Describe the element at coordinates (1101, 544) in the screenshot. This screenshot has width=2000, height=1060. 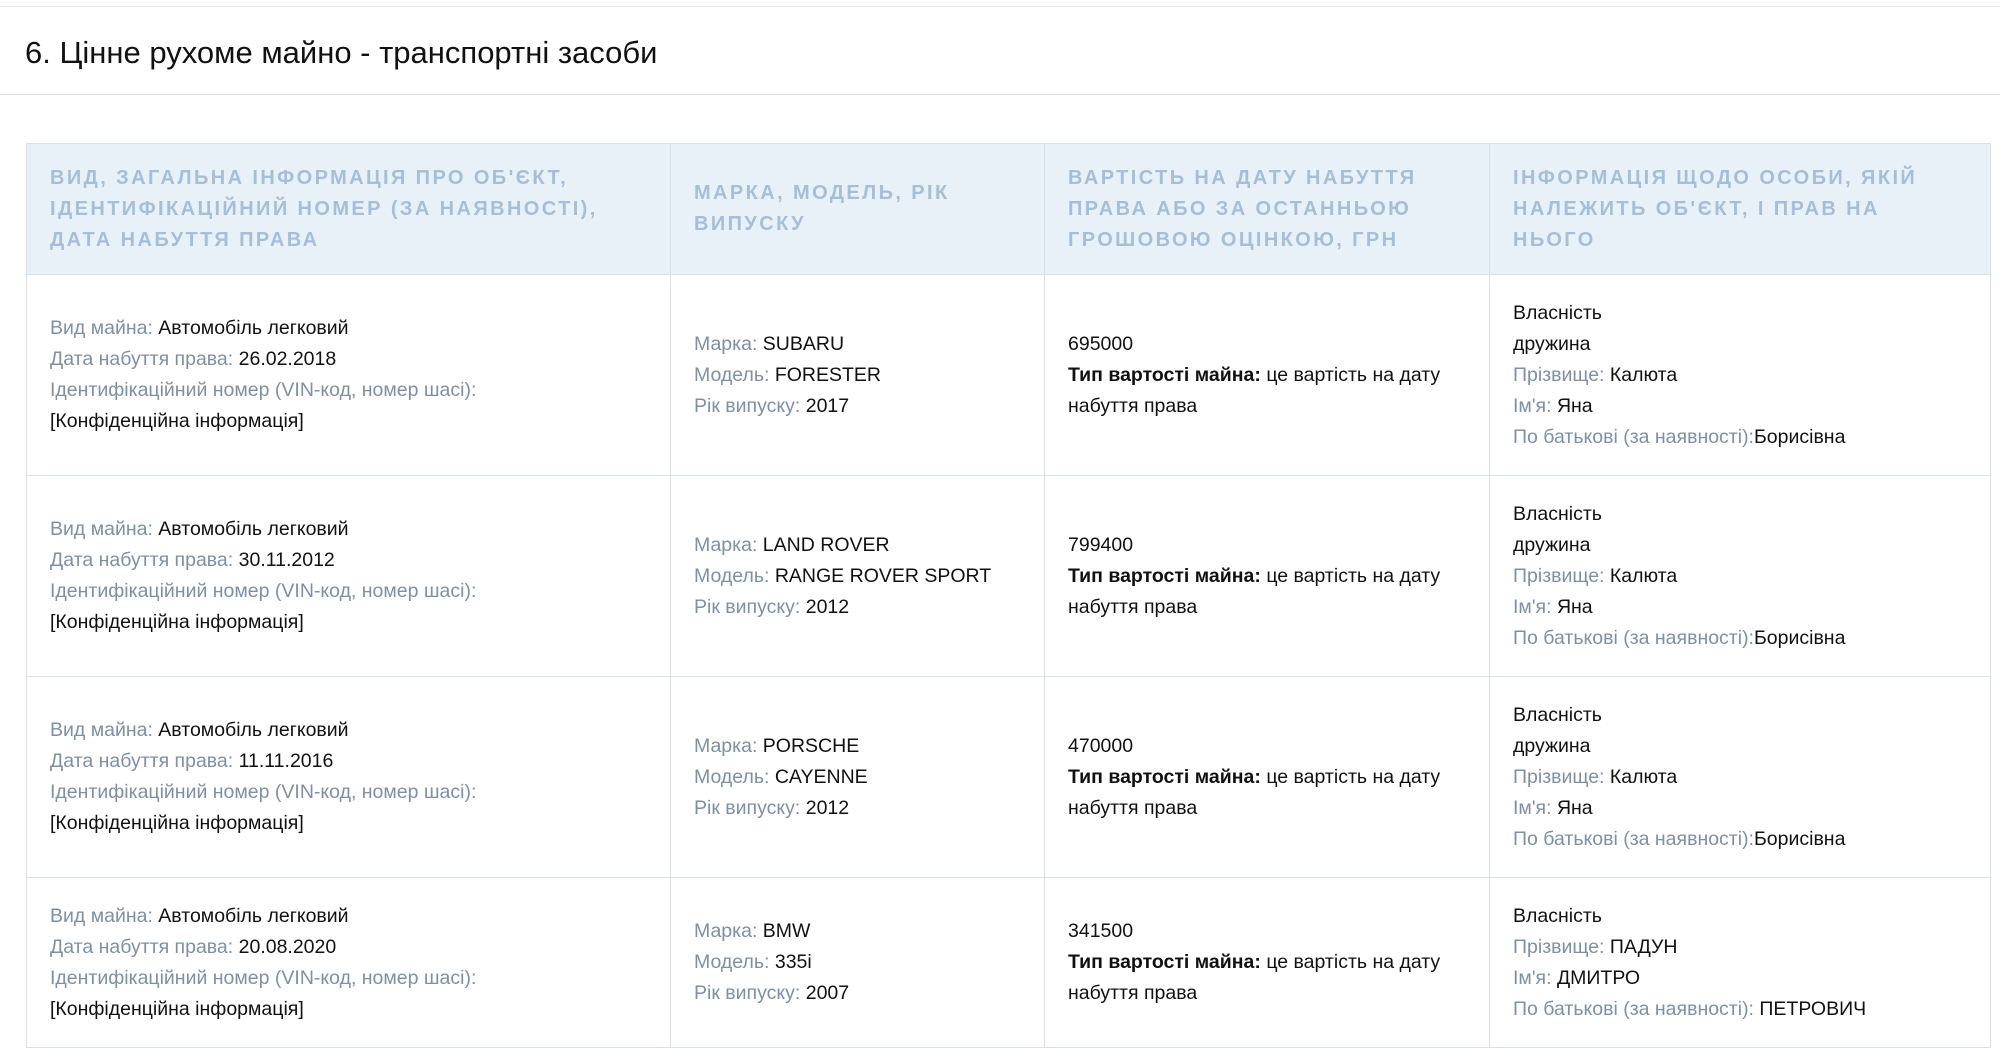
I see `value-amount: 799400` at that location.